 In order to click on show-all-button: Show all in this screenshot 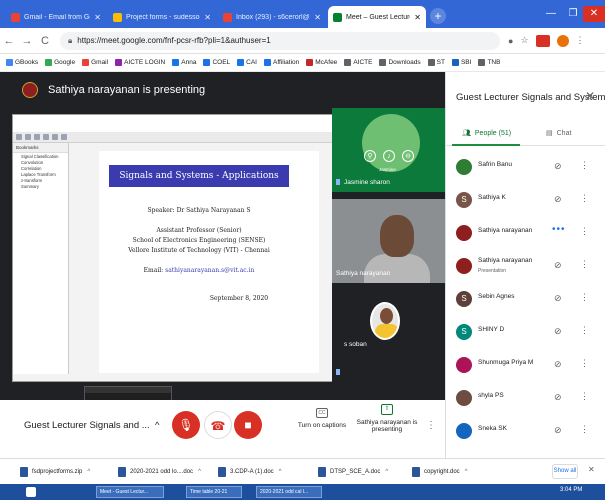, I will do `click(565, 471)`.